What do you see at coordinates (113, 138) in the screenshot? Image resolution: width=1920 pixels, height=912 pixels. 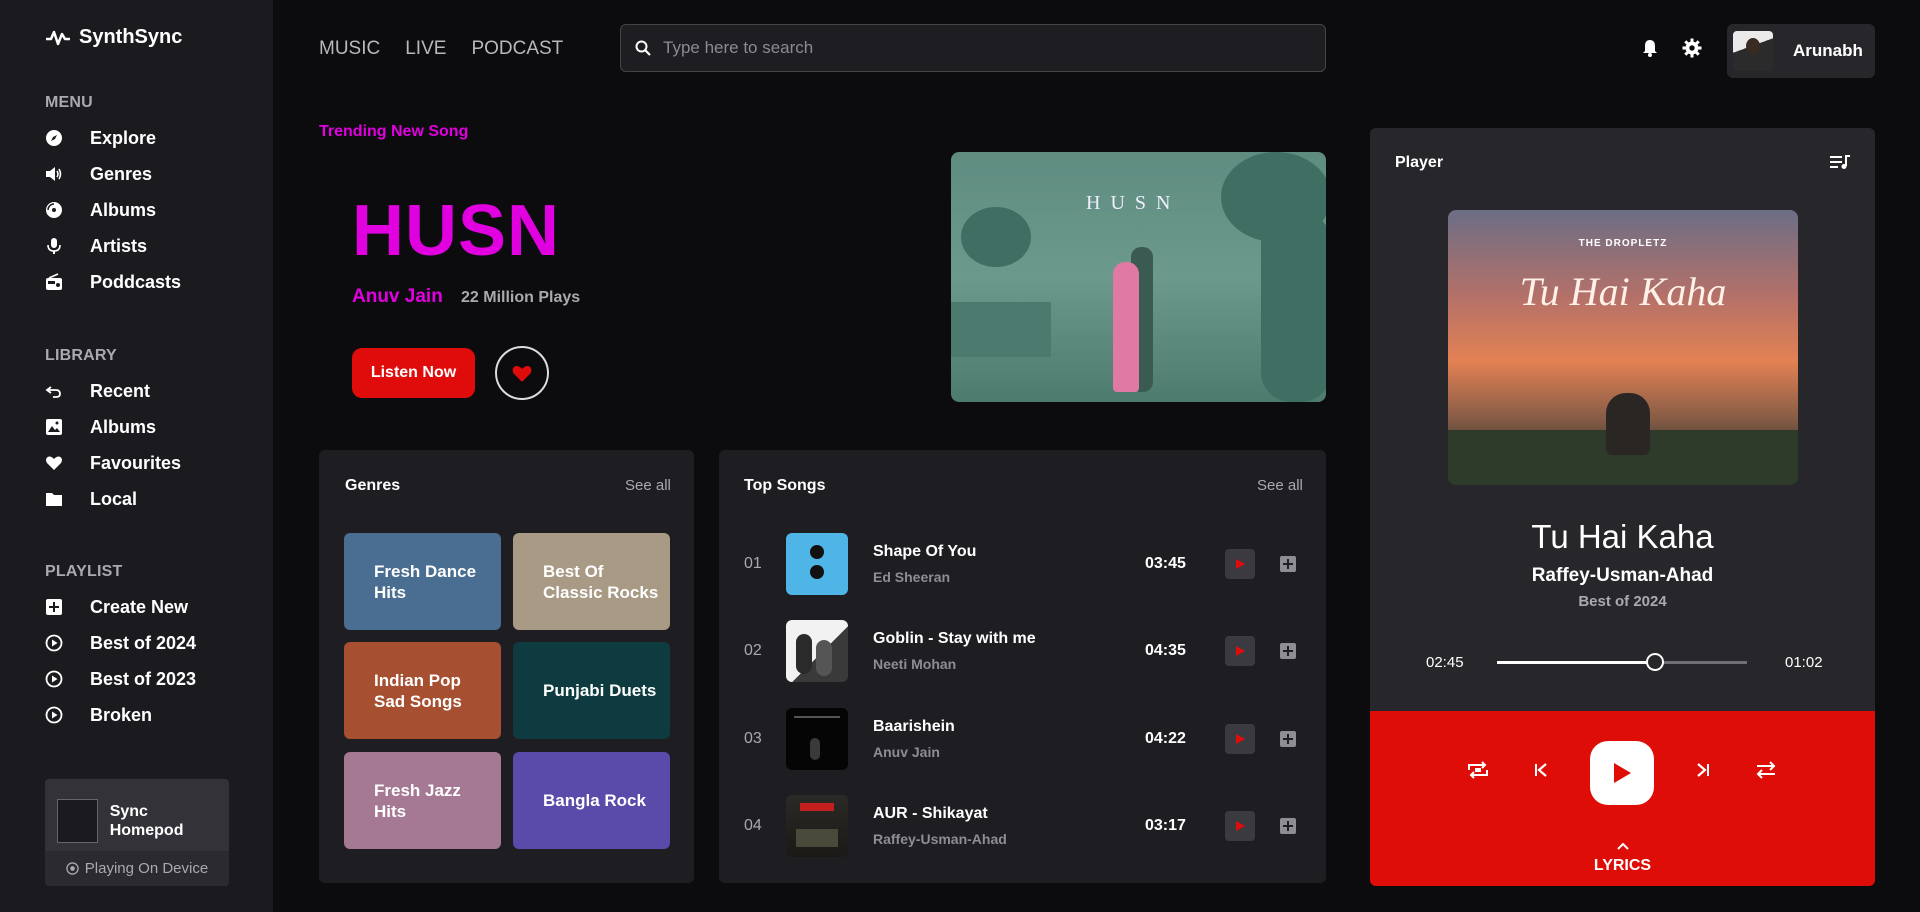 I see `sidebar-item-explore: Explore` at bounding box center [113, 138].